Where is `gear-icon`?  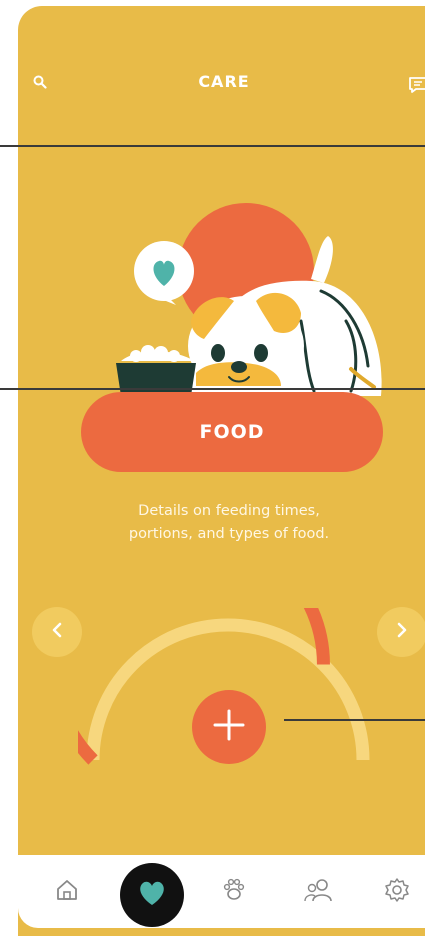 gear-icon is located at coordinates (397, 890).